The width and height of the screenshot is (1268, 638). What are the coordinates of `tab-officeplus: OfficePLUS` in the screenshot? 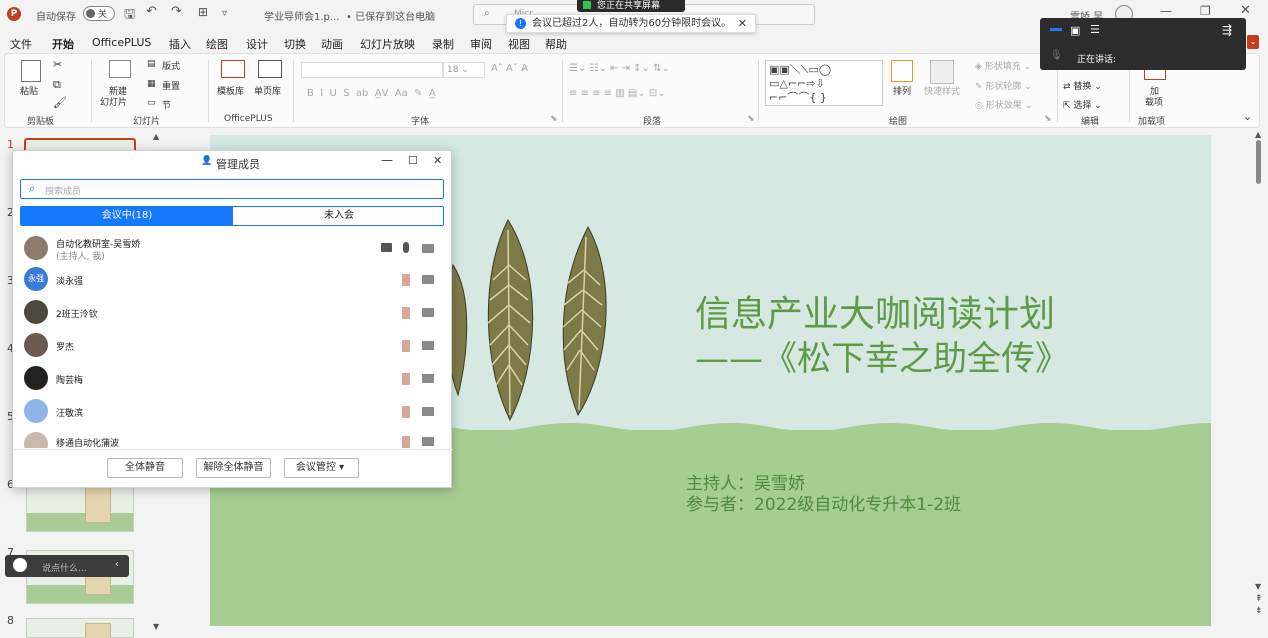 It's located at (121, 42).